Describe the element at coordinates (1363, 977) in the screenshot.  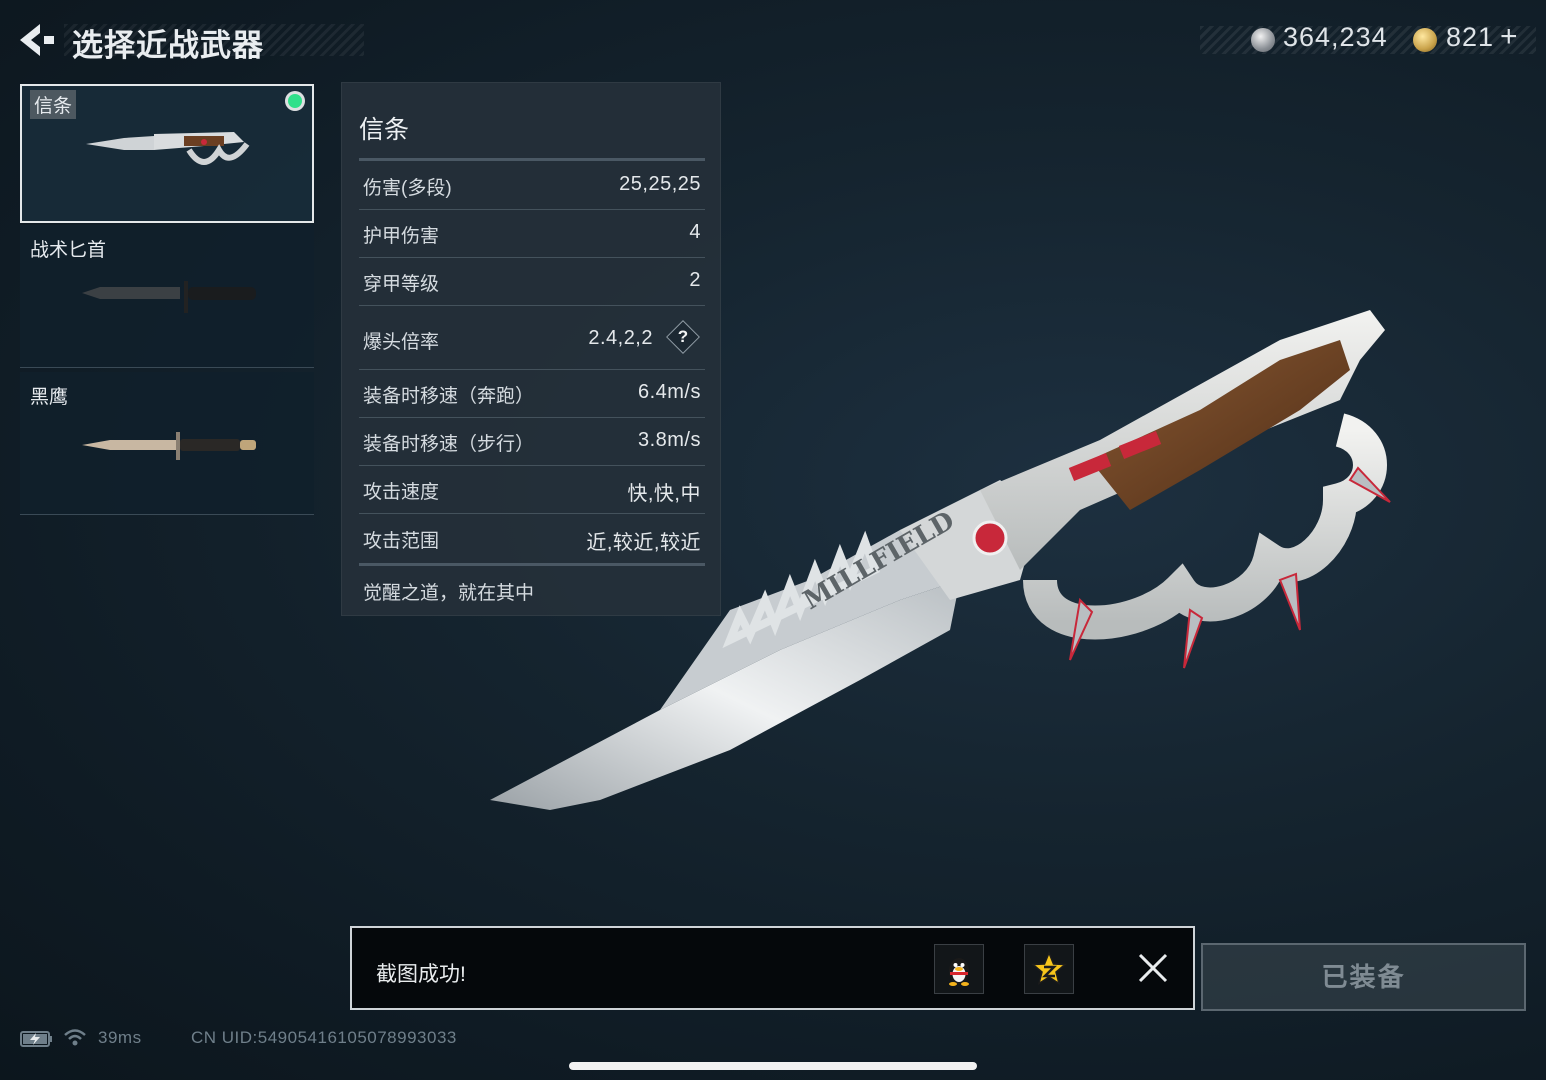
I see `equipped-button: 已装备` at that location.